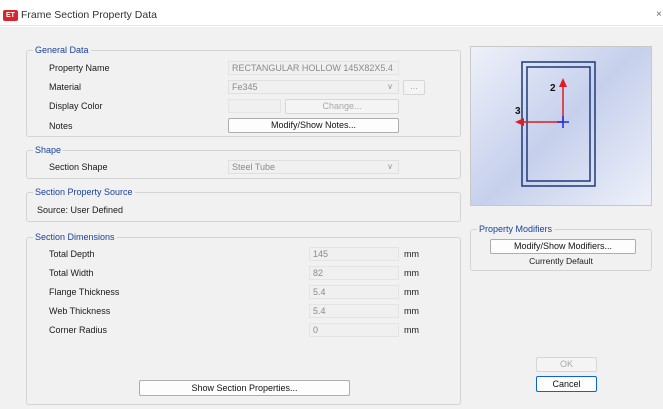 Image resolution: width=663 pixels, height=409 pixels. I want to click on corner-radius-field: 0, so click(354, 330).